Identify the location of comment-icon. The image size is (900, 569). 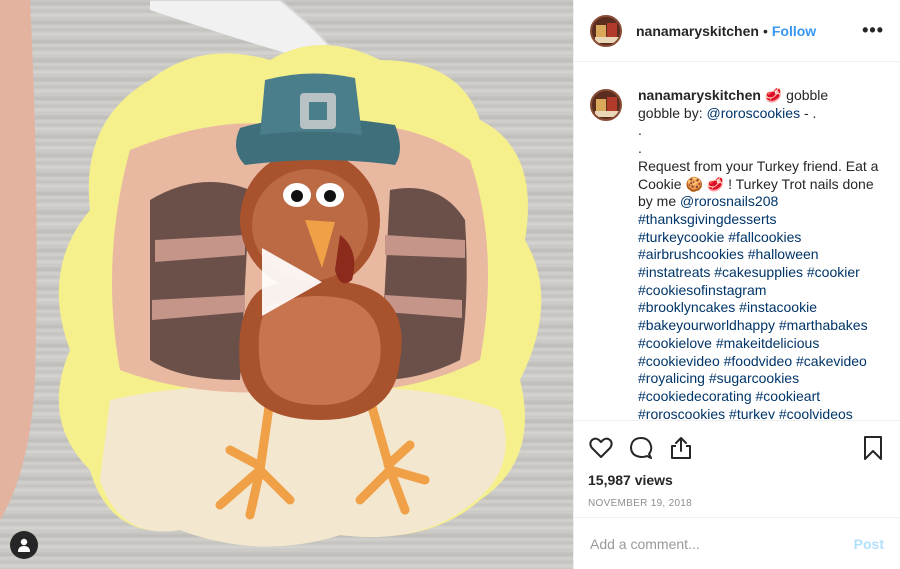
(641, 448).